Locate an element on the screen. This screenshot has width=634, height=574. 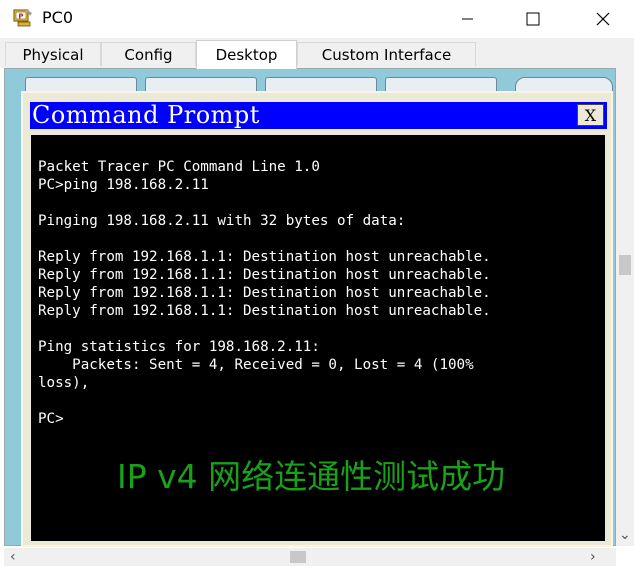
console-line: Ping statistics for 198.168.2.11: is located at coordinates (179, 347).